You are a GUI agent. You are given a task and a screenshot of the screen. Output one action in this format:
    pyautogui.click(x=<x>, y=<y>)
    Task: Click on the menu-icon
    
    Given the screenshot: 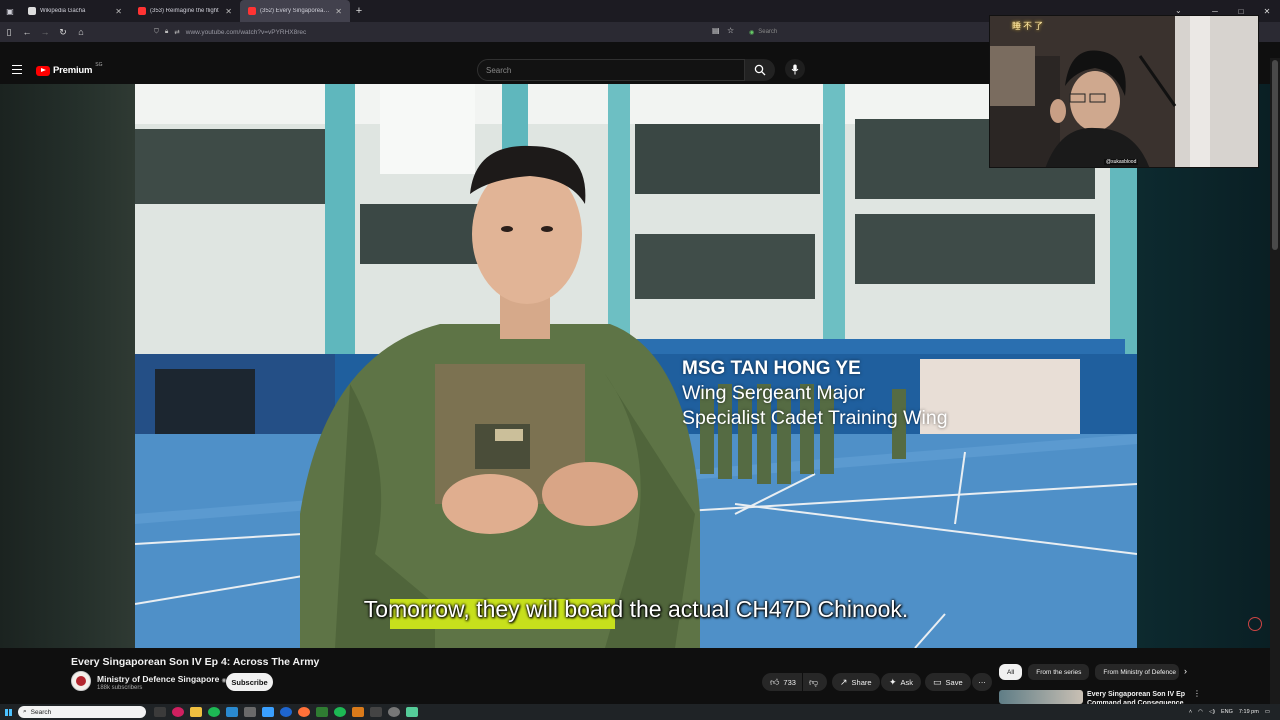 What is the action you would take?
    pyautogui.click(x=17, y=70)
    